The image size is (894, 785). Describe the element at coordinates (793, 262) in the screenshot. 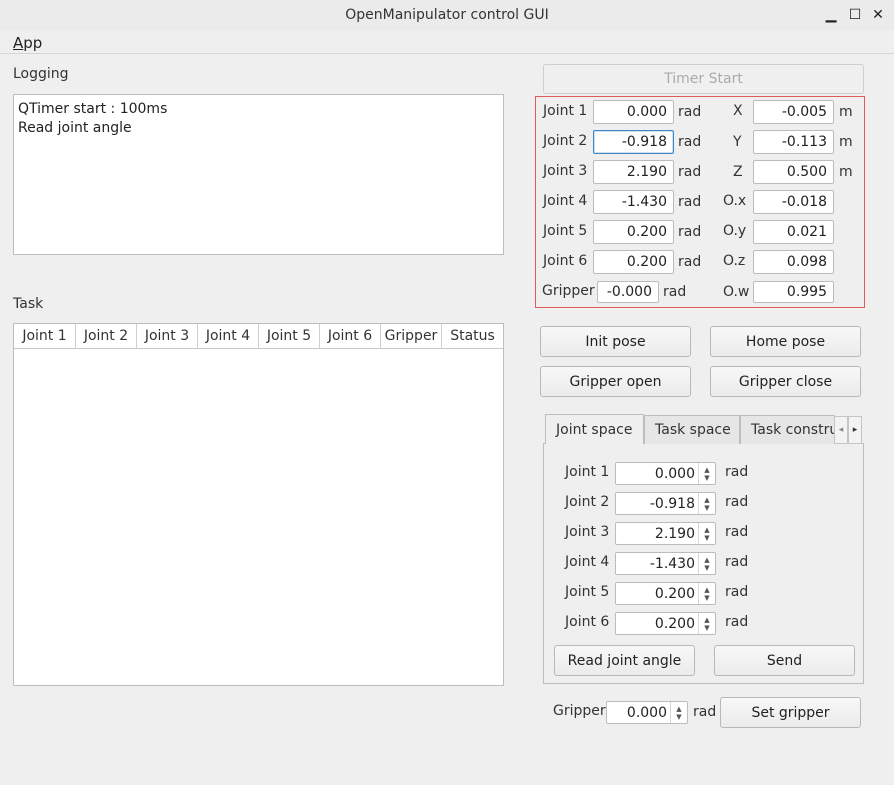

I see `status-oz-value: 0.098` at that location.